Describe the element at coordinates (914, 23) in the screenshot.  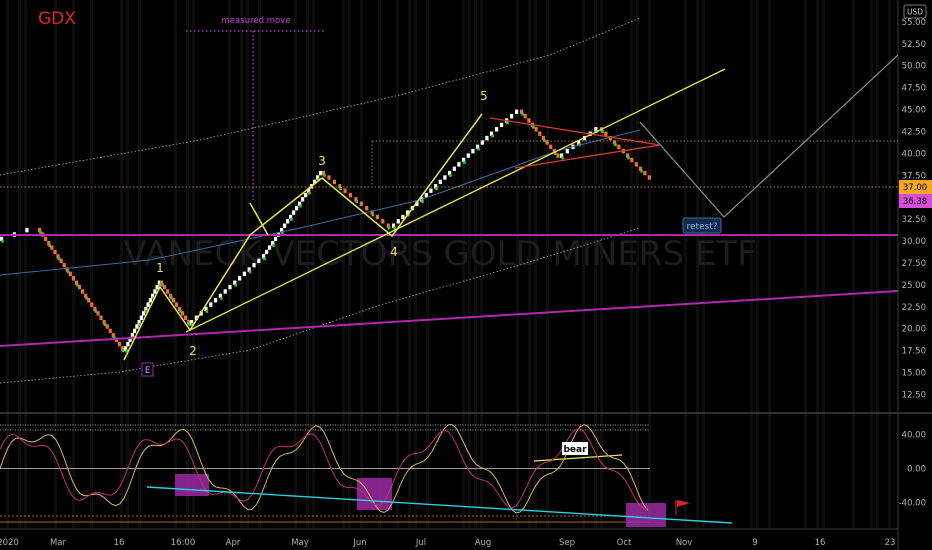
I see `price-tick-label: 55.00` at that location.